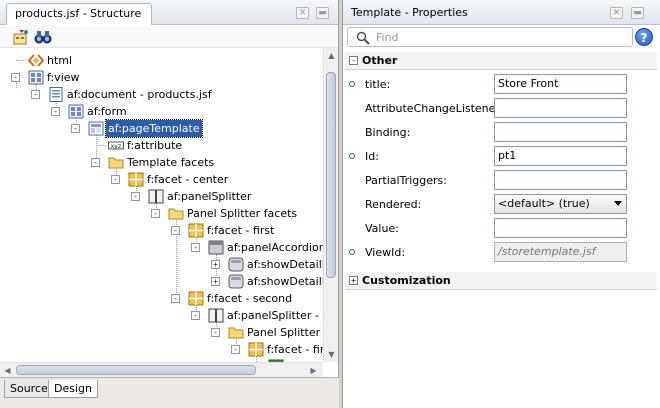 The height and width of the screenshot is (408, 660). What do you see at coordinates (56, 94) in the screenshot?
I see `document-icon` at bounding box center [56, 94].